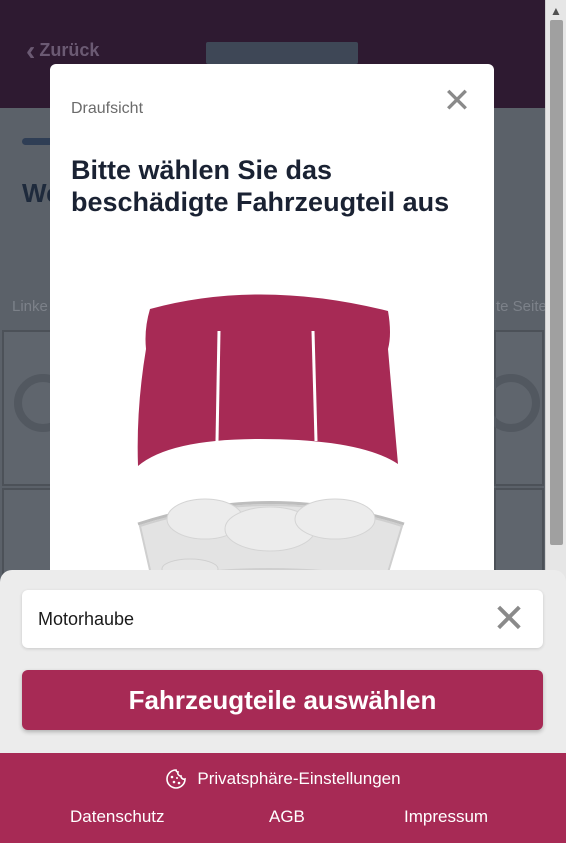 Image resolution: width=566 pixels, height=843 pixels. What do you see at coordinates (335, 519) in the screenshot?
I see `interior-seat-right` at bounding box center [335, 519].